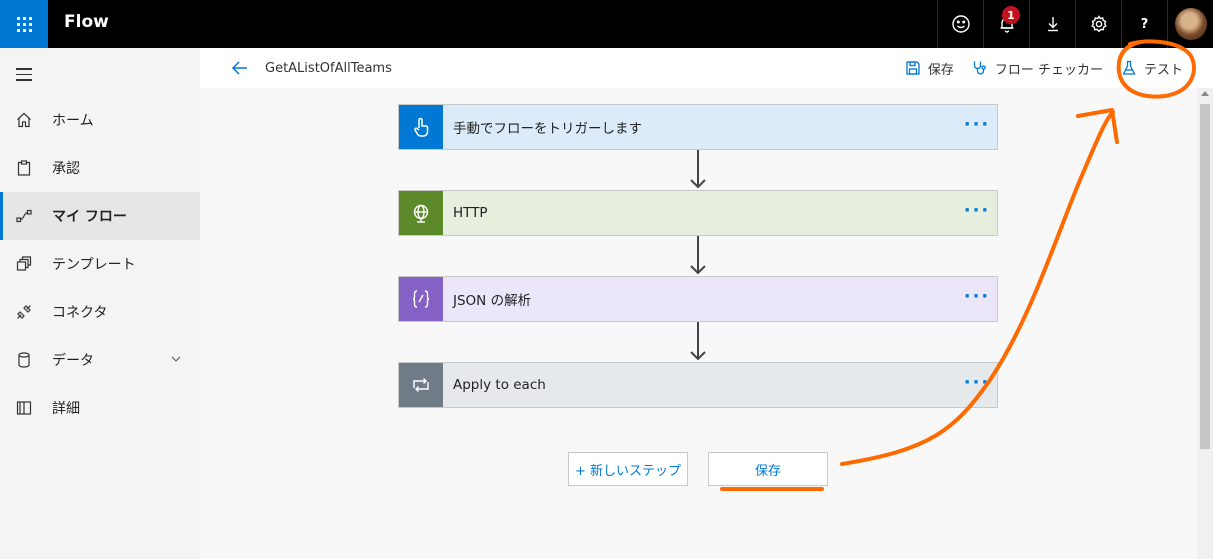  Describe the element at coordinates (421, 127) in the screenshot. I see `touch-icon` at that location.